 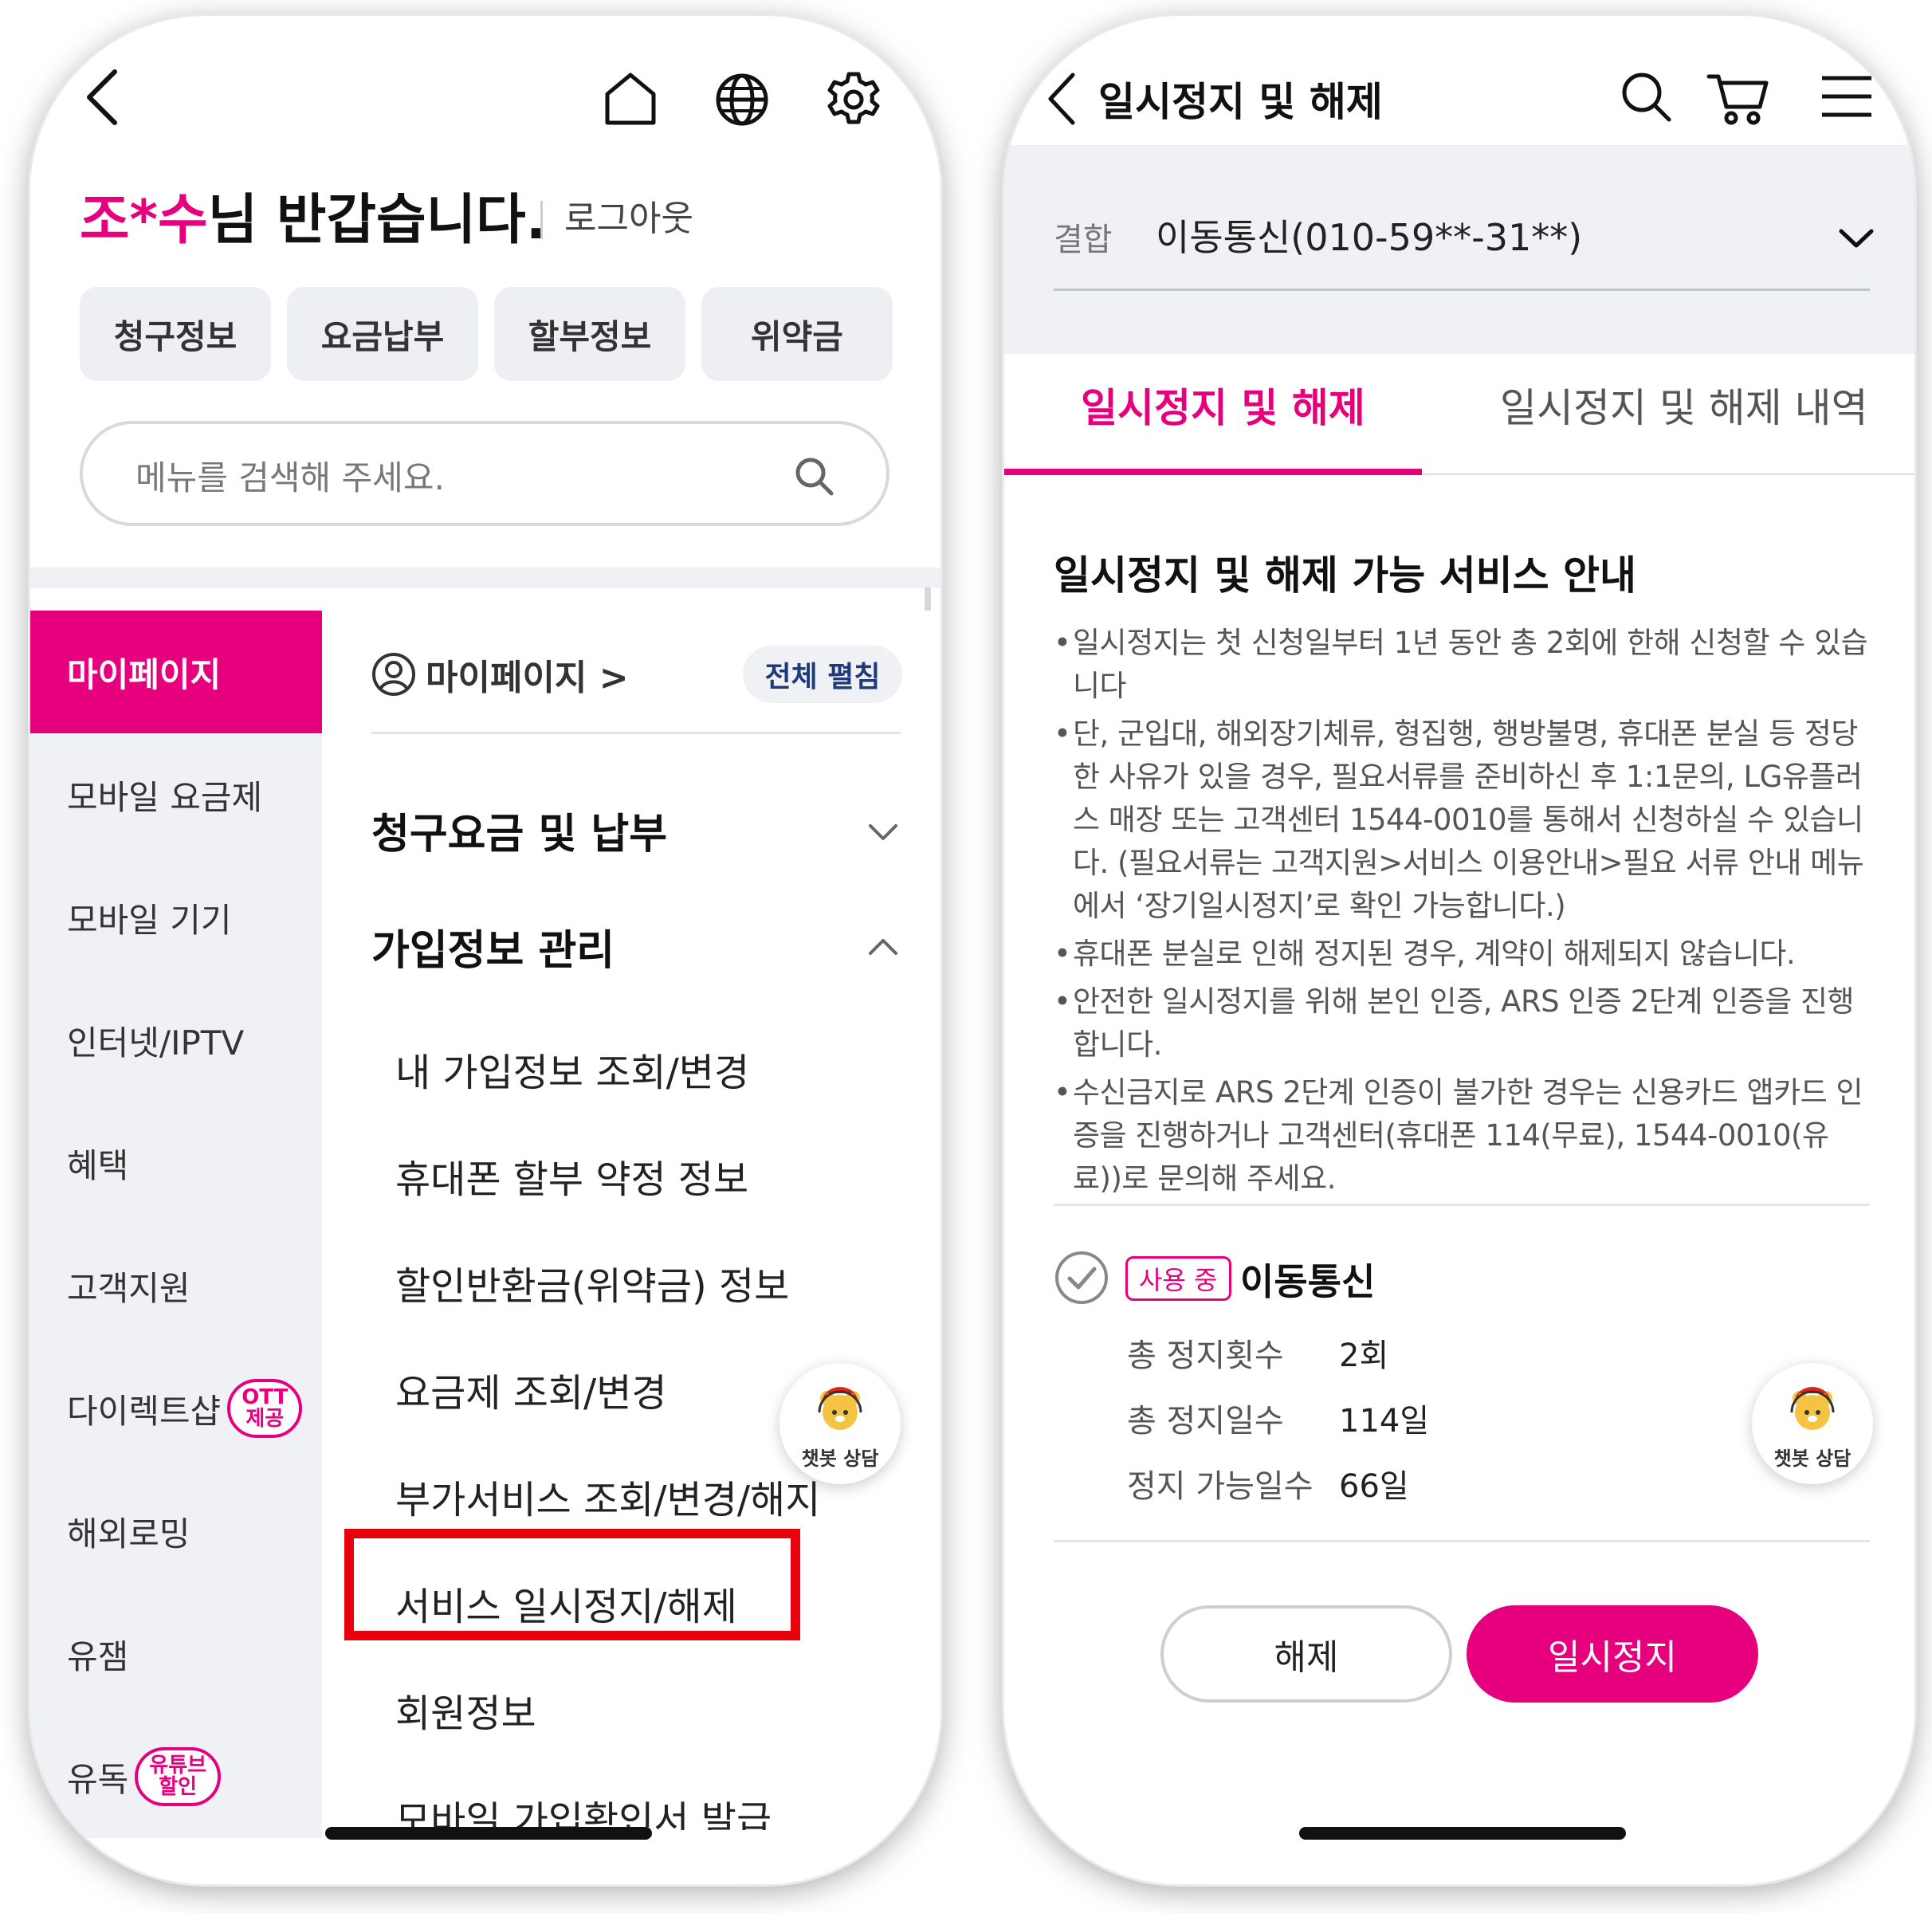 I want to click on nav-item-label: 혜택, so click(x=98, y=1165).